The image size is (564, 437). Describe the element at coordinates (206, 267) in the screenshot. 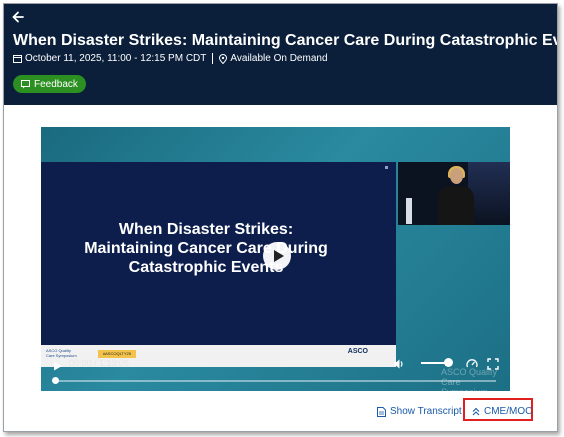

I see `slide-title-line: Catastrophic Events` at that location.